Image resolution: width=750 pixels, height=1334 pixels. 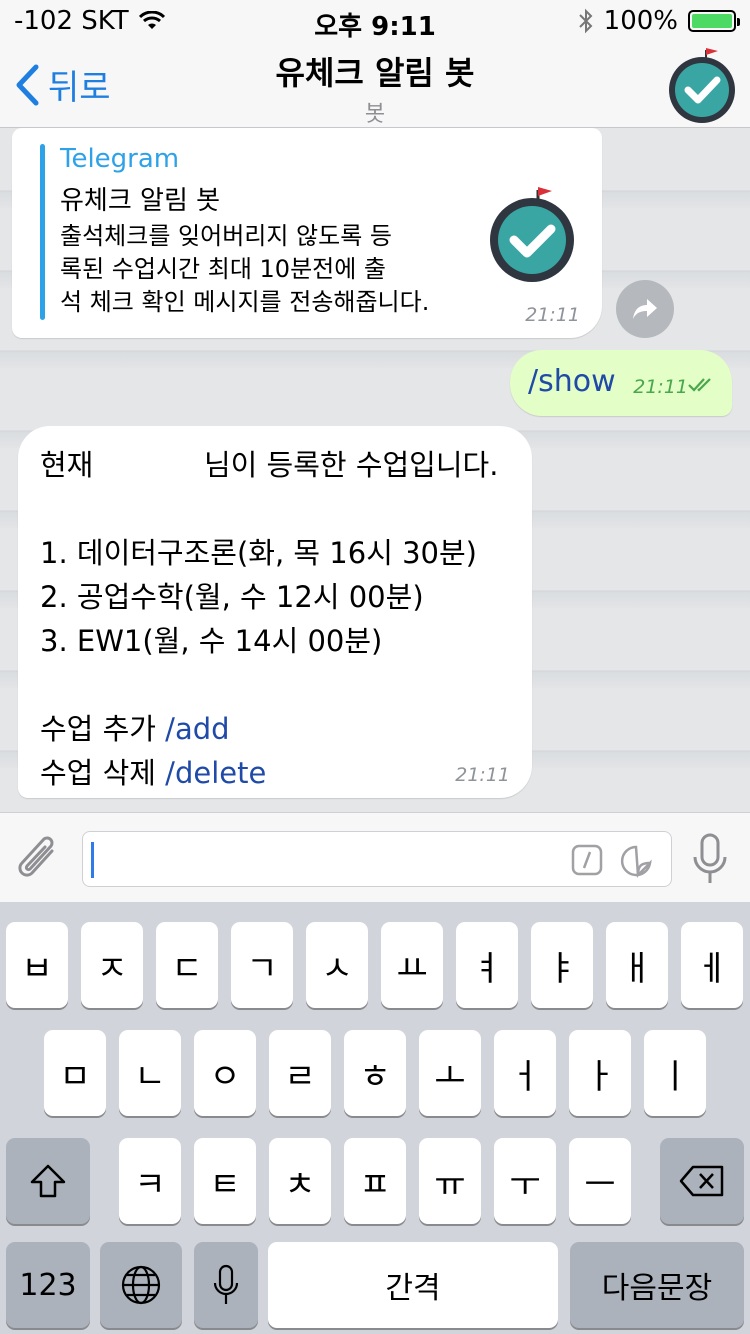 What do you see at coordinates (42, 232) in the screenshot?
I see `preview-accent-bar` at bounding box center [42, 232].